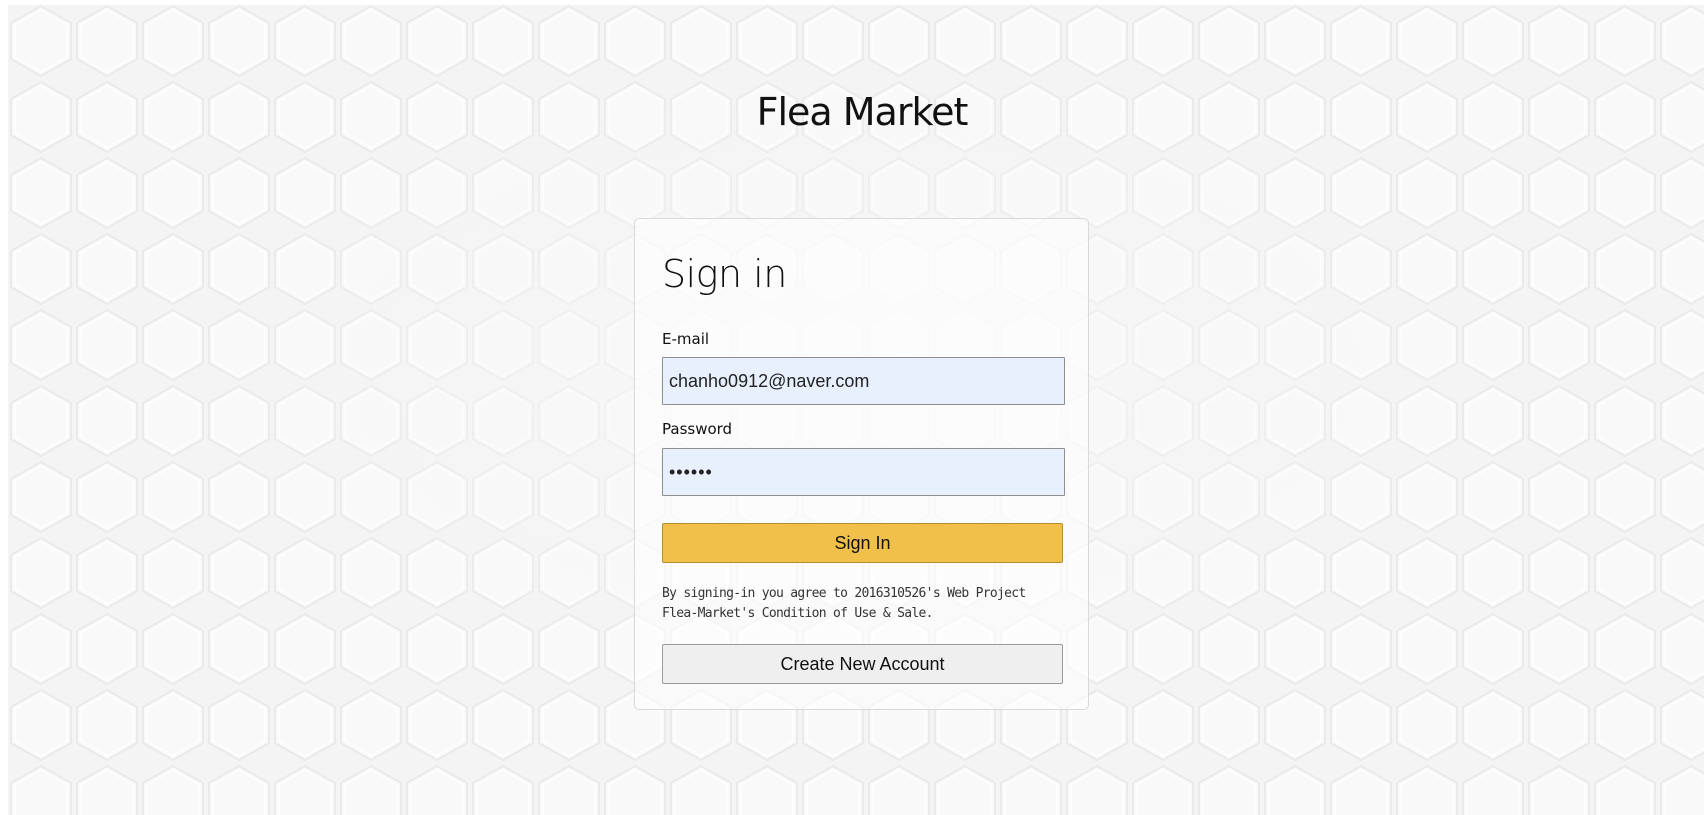  I want to click on sign-in-button: Sign In, so click(862, 543).